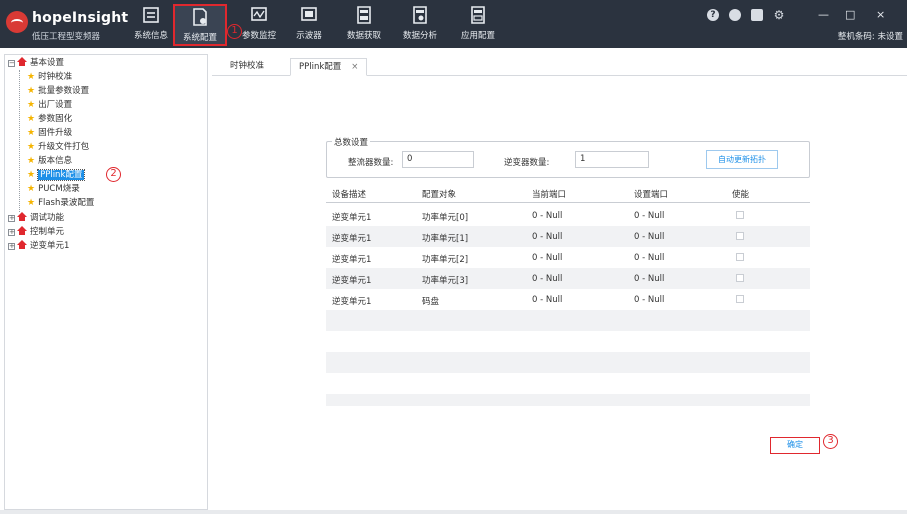  What do you see at coordinates (568, 278) in the screenshot?
I see `table-row: 逆变单元1 功率单元[3] 0 - Null 0 - Null` at bounding box center [568, 278].